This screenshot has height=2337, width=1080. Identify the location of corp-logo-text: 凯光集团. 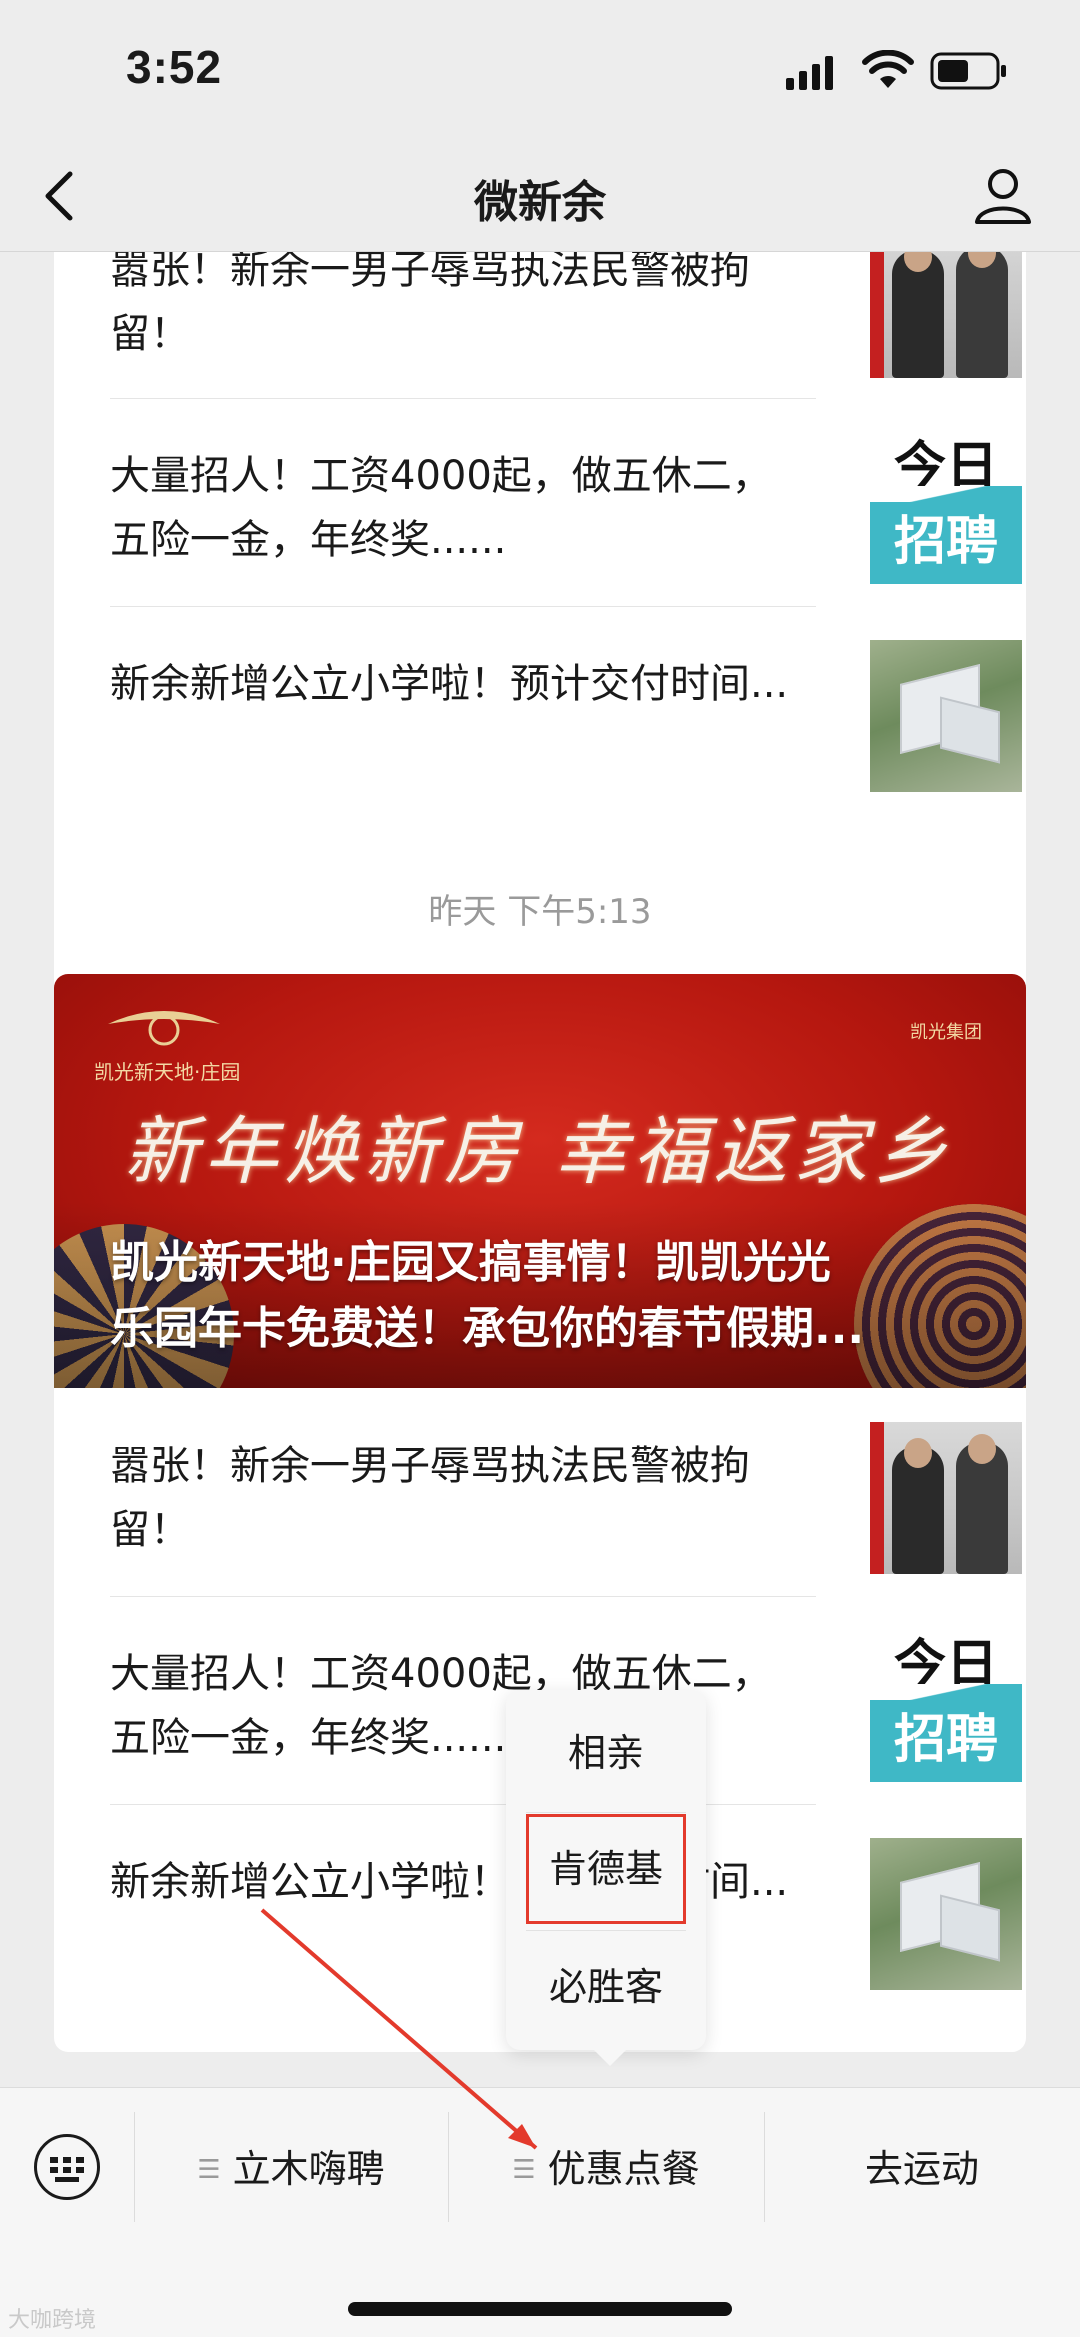
(946, 1032).